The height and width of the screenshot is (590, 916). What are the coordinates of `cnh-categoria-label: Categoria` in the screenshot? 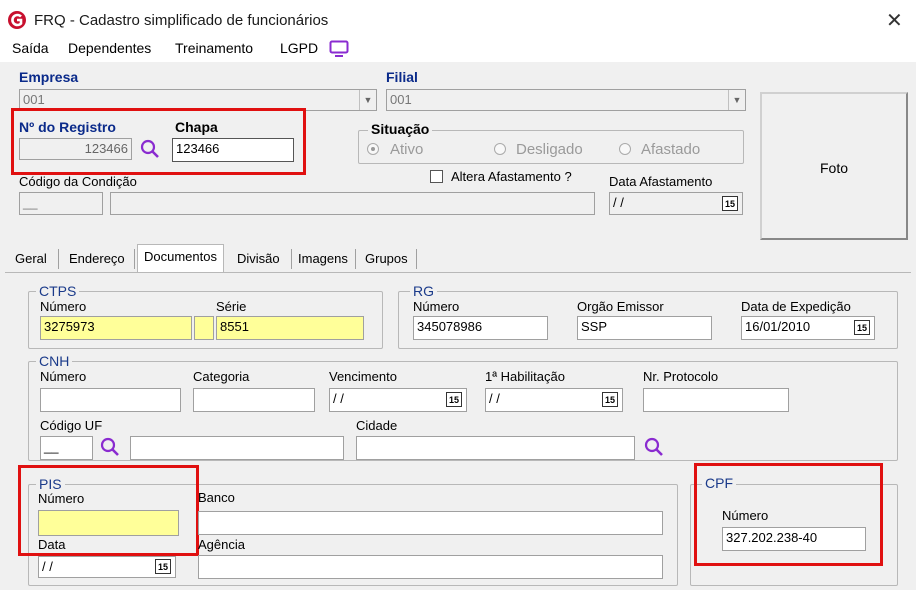 It's located at (221, 376).